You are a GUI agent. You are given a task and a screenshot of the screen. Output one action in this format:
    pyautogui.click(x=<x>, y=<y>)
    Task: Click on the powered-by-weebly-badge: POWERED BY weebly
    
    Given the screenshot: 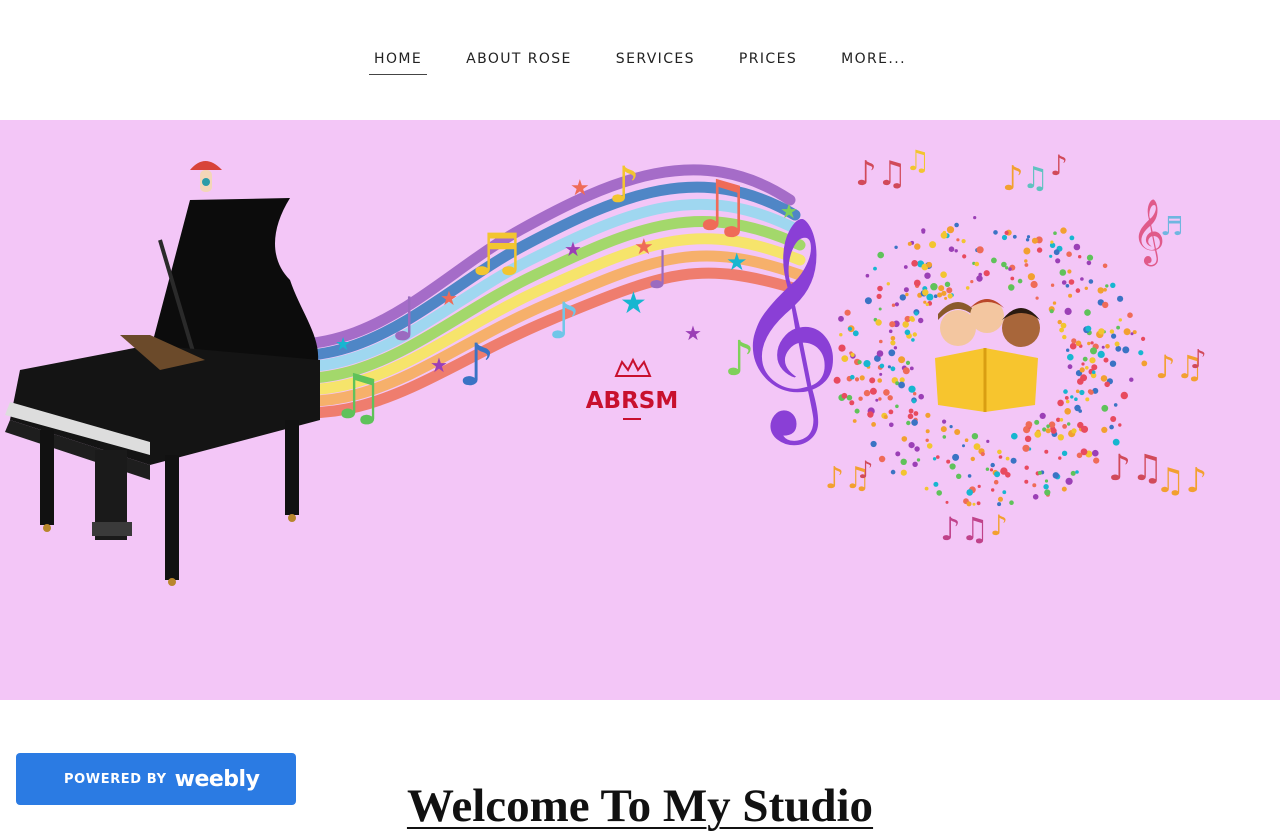 What is the action you would take?
    pyautogui.click(x=156, y=779)
    